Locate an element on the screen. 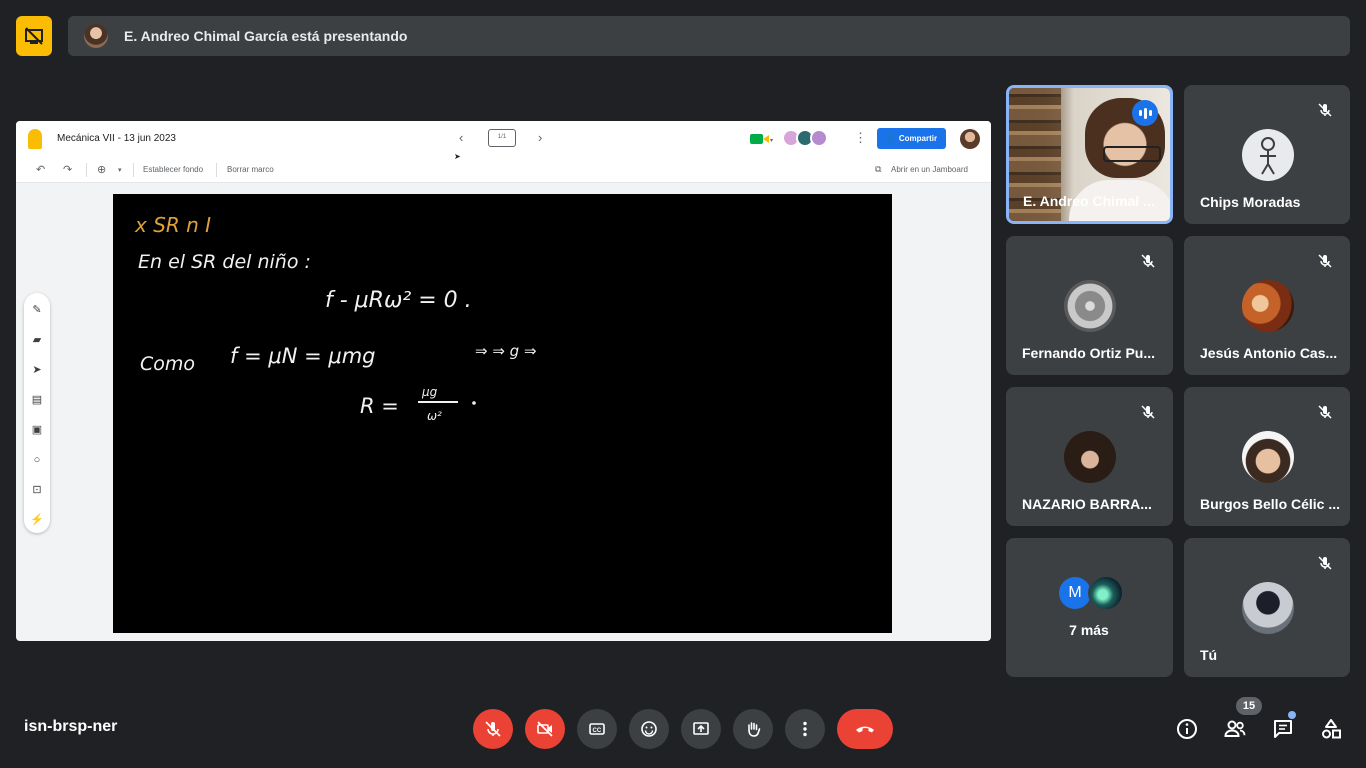 This screenshot has height=768, width=1366. set-background-label: Establecer fondo is located at coordinates (173, 169).